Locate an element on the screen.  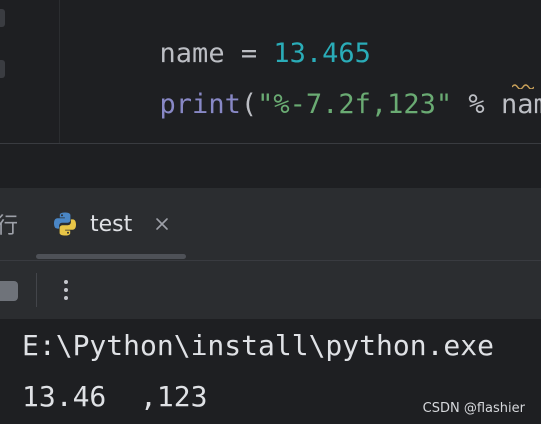
toolbar-separator is located at coordinates (36, 290).